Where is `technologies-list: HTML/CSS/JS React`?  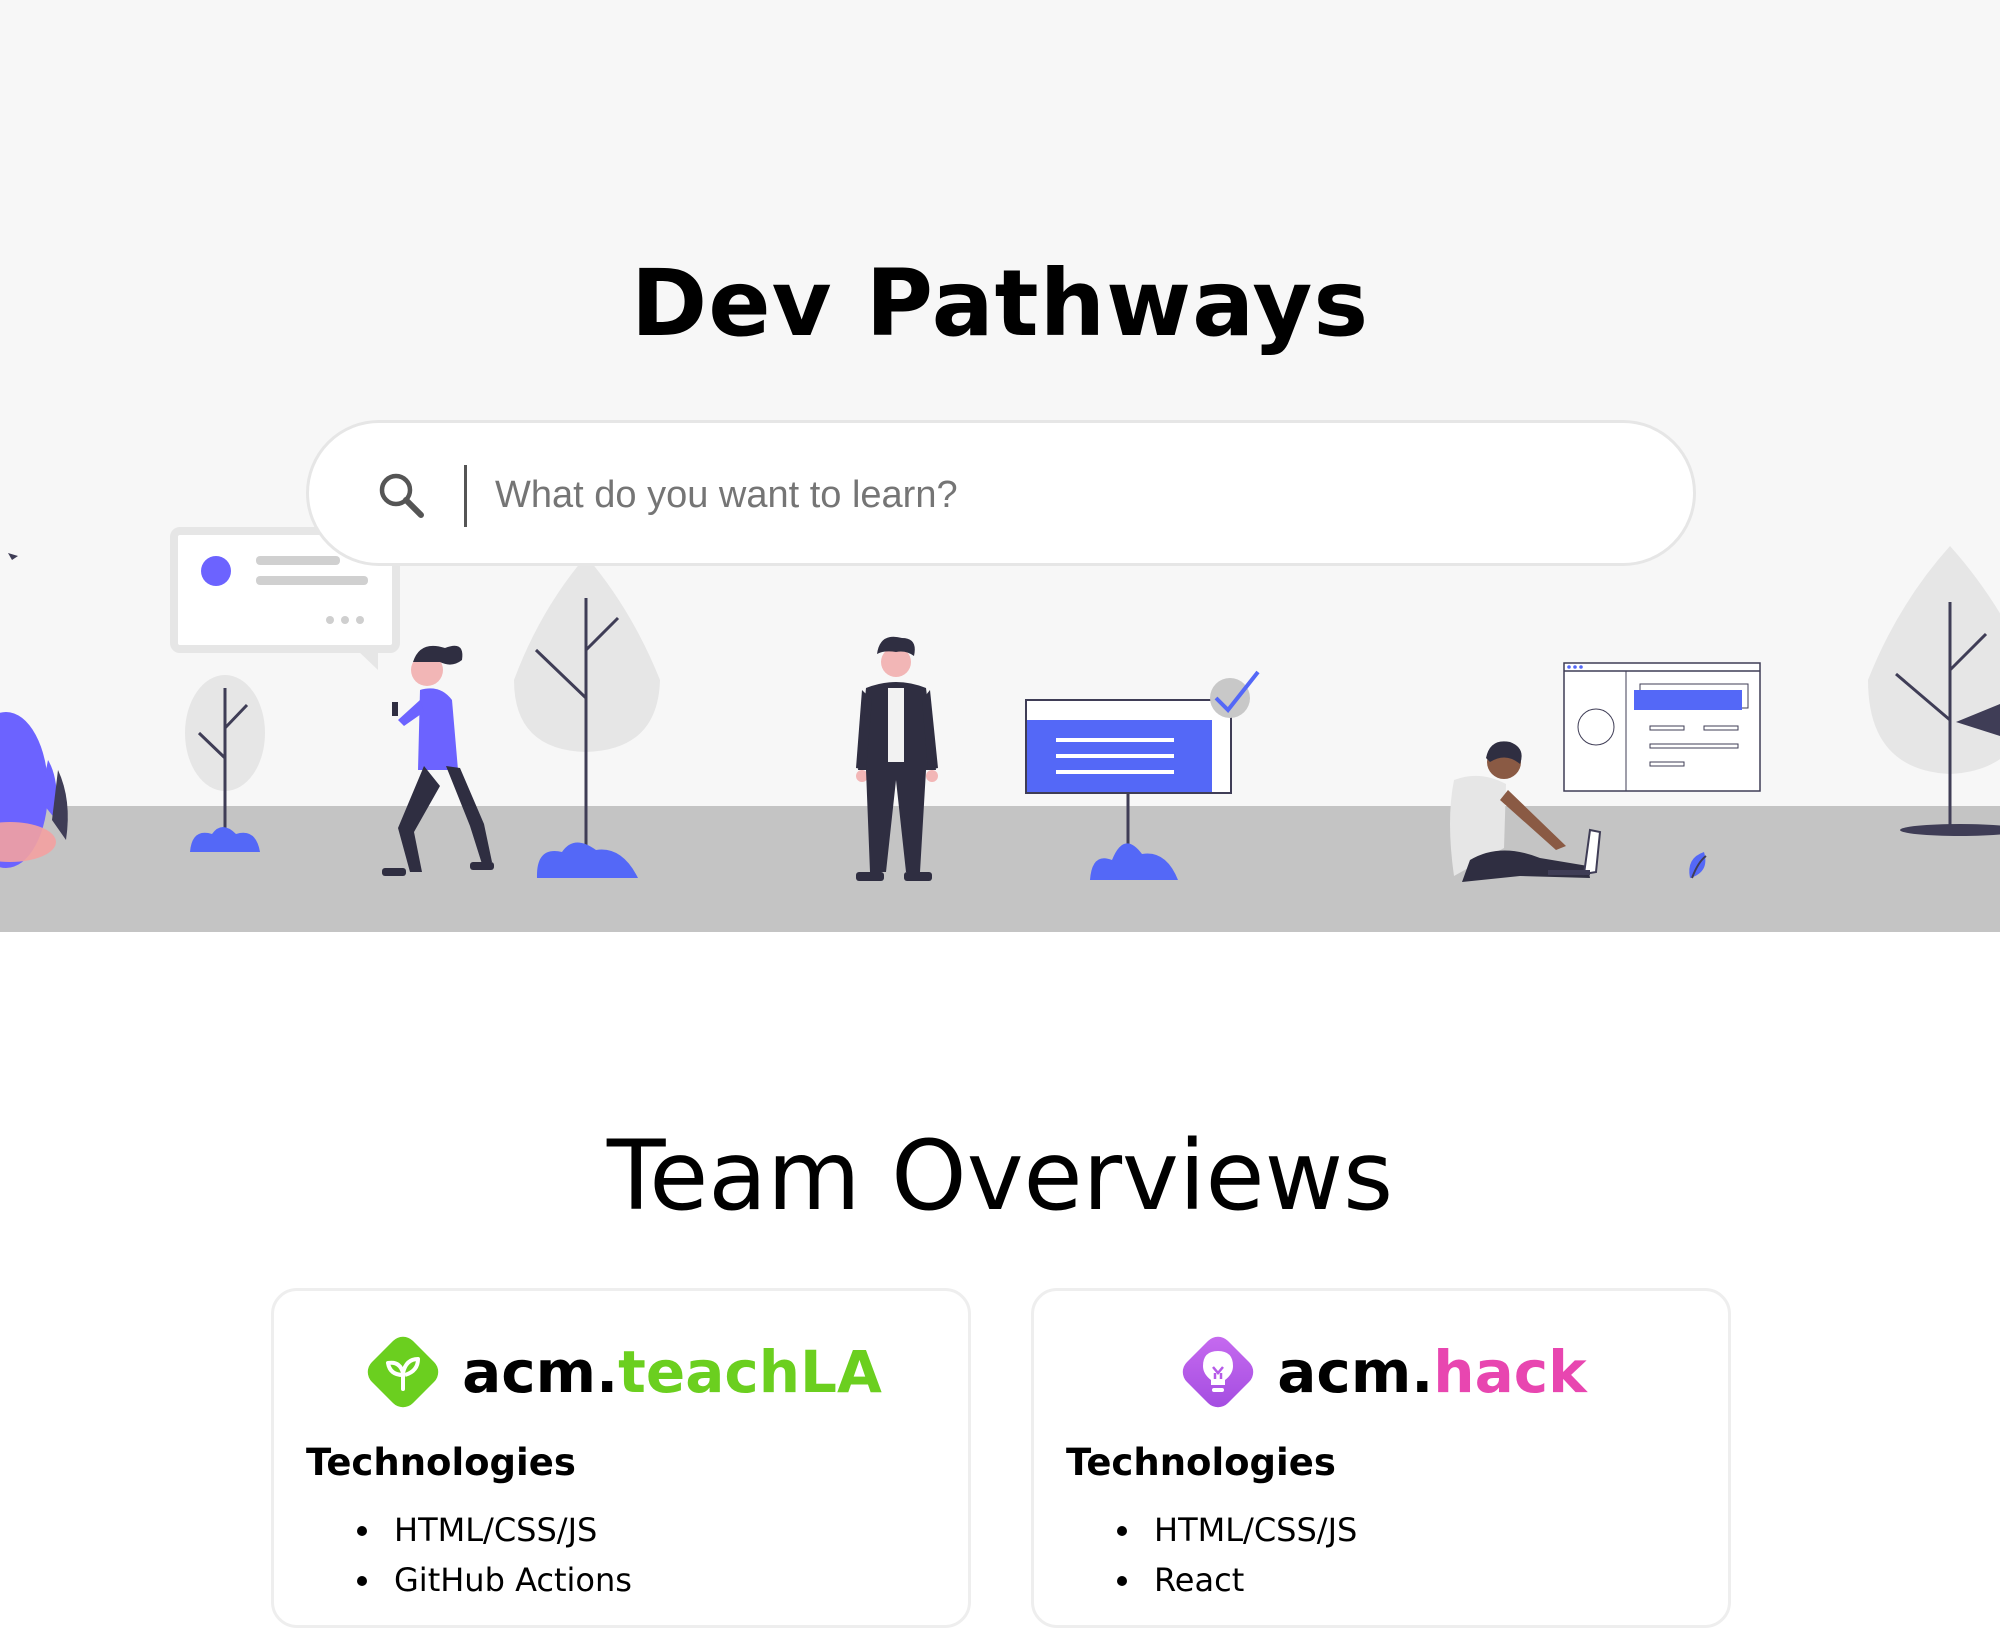 technologies-list: HTML/CSS/JS React is located at coordinates (1235, 1555).